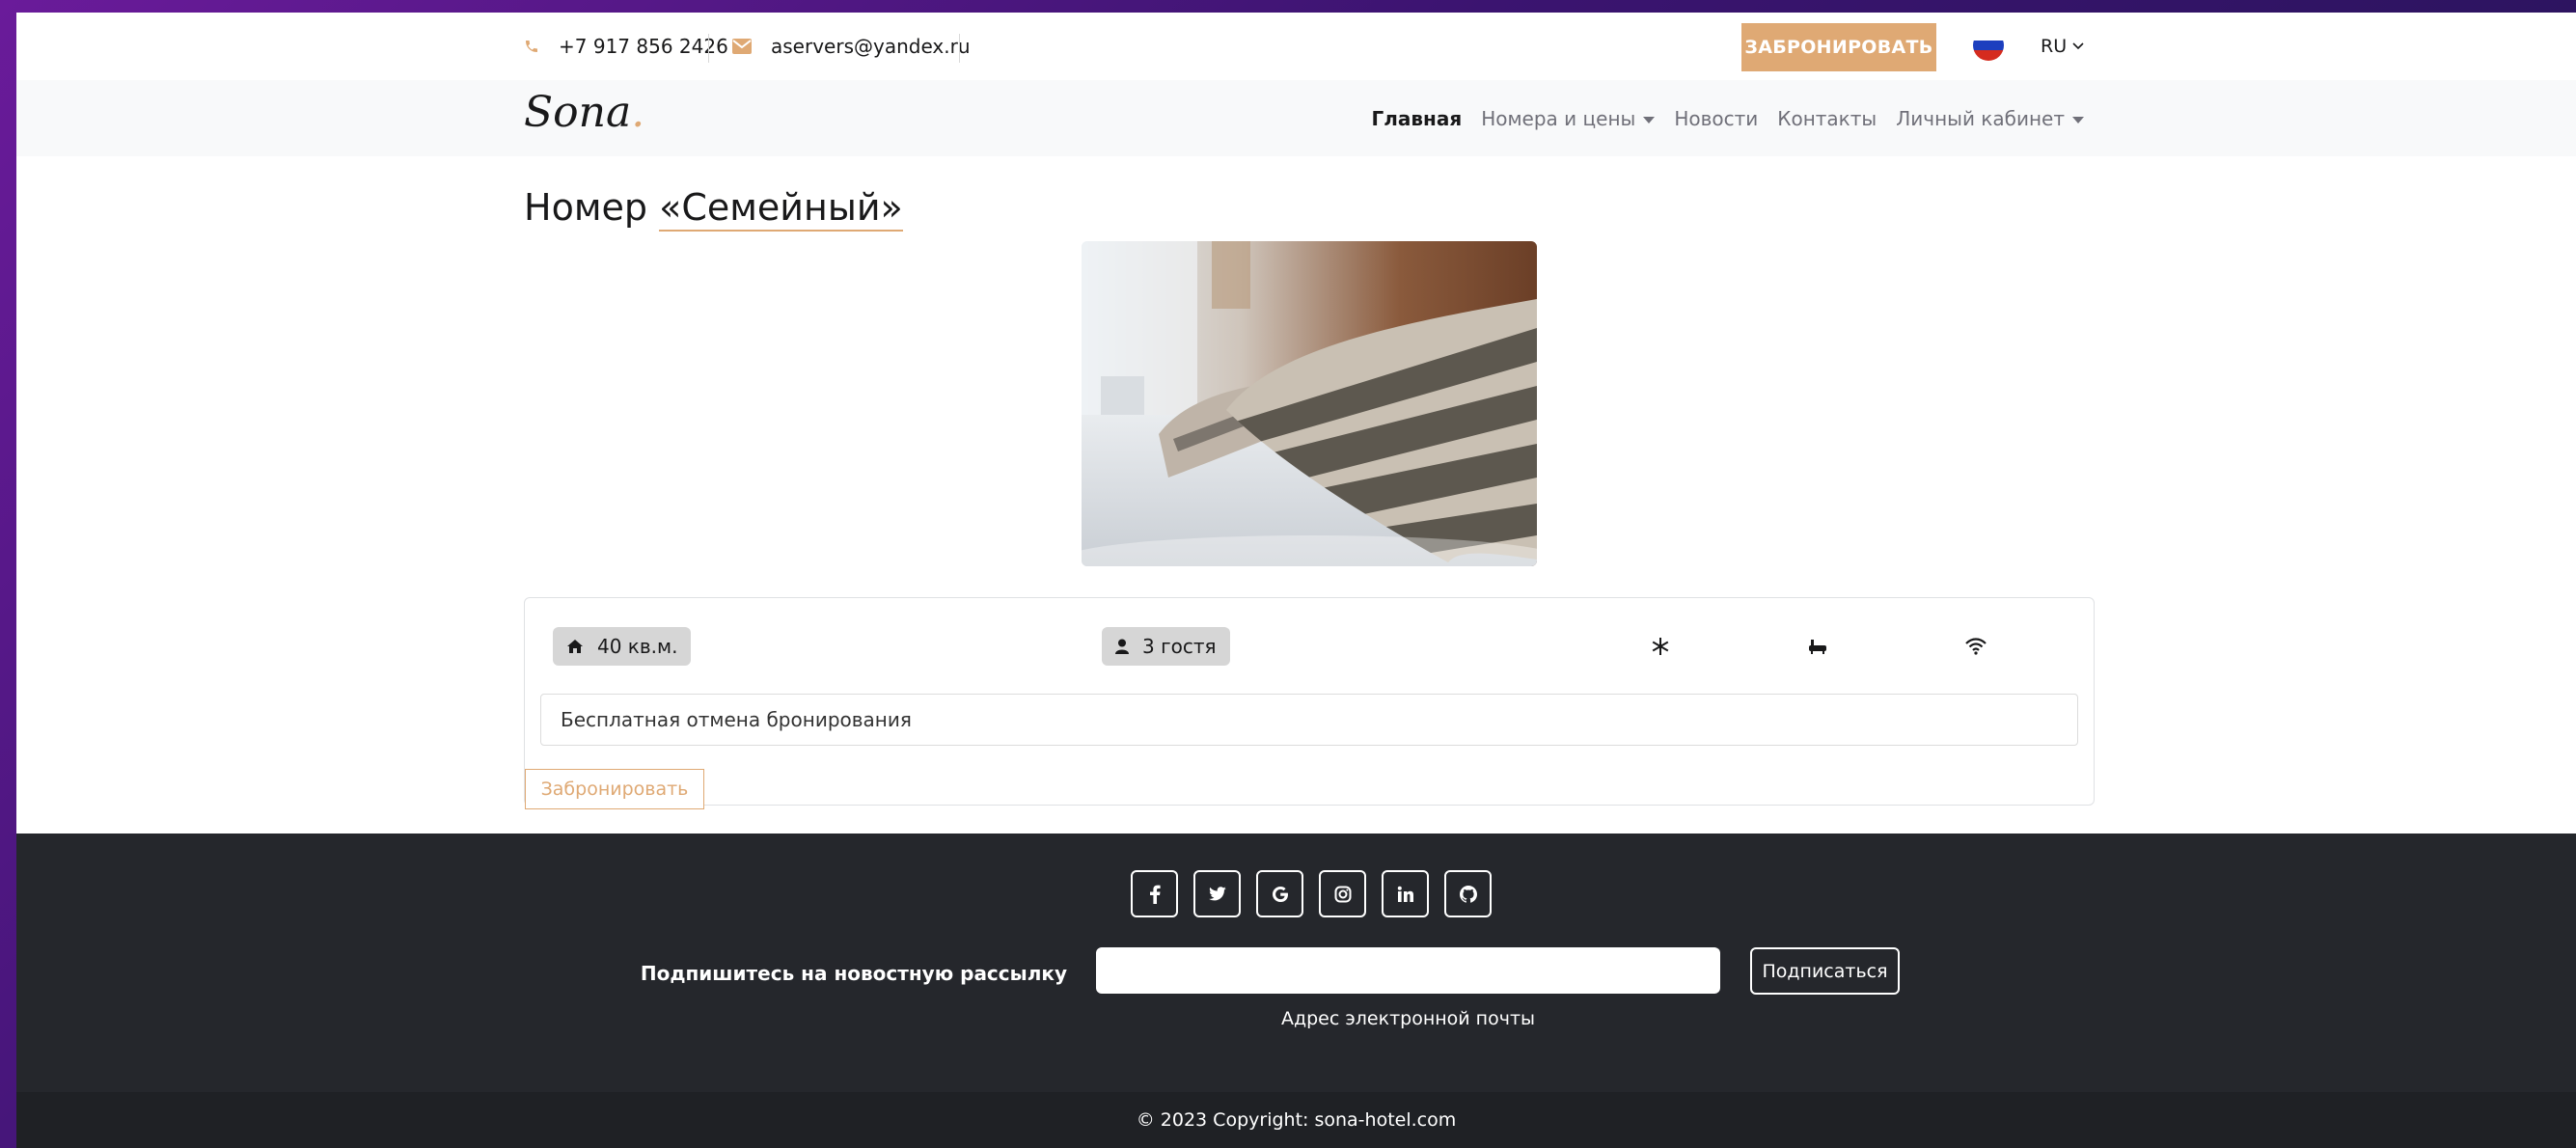  I want to click on guests-value: 3 гостя, so click(1179, 646).